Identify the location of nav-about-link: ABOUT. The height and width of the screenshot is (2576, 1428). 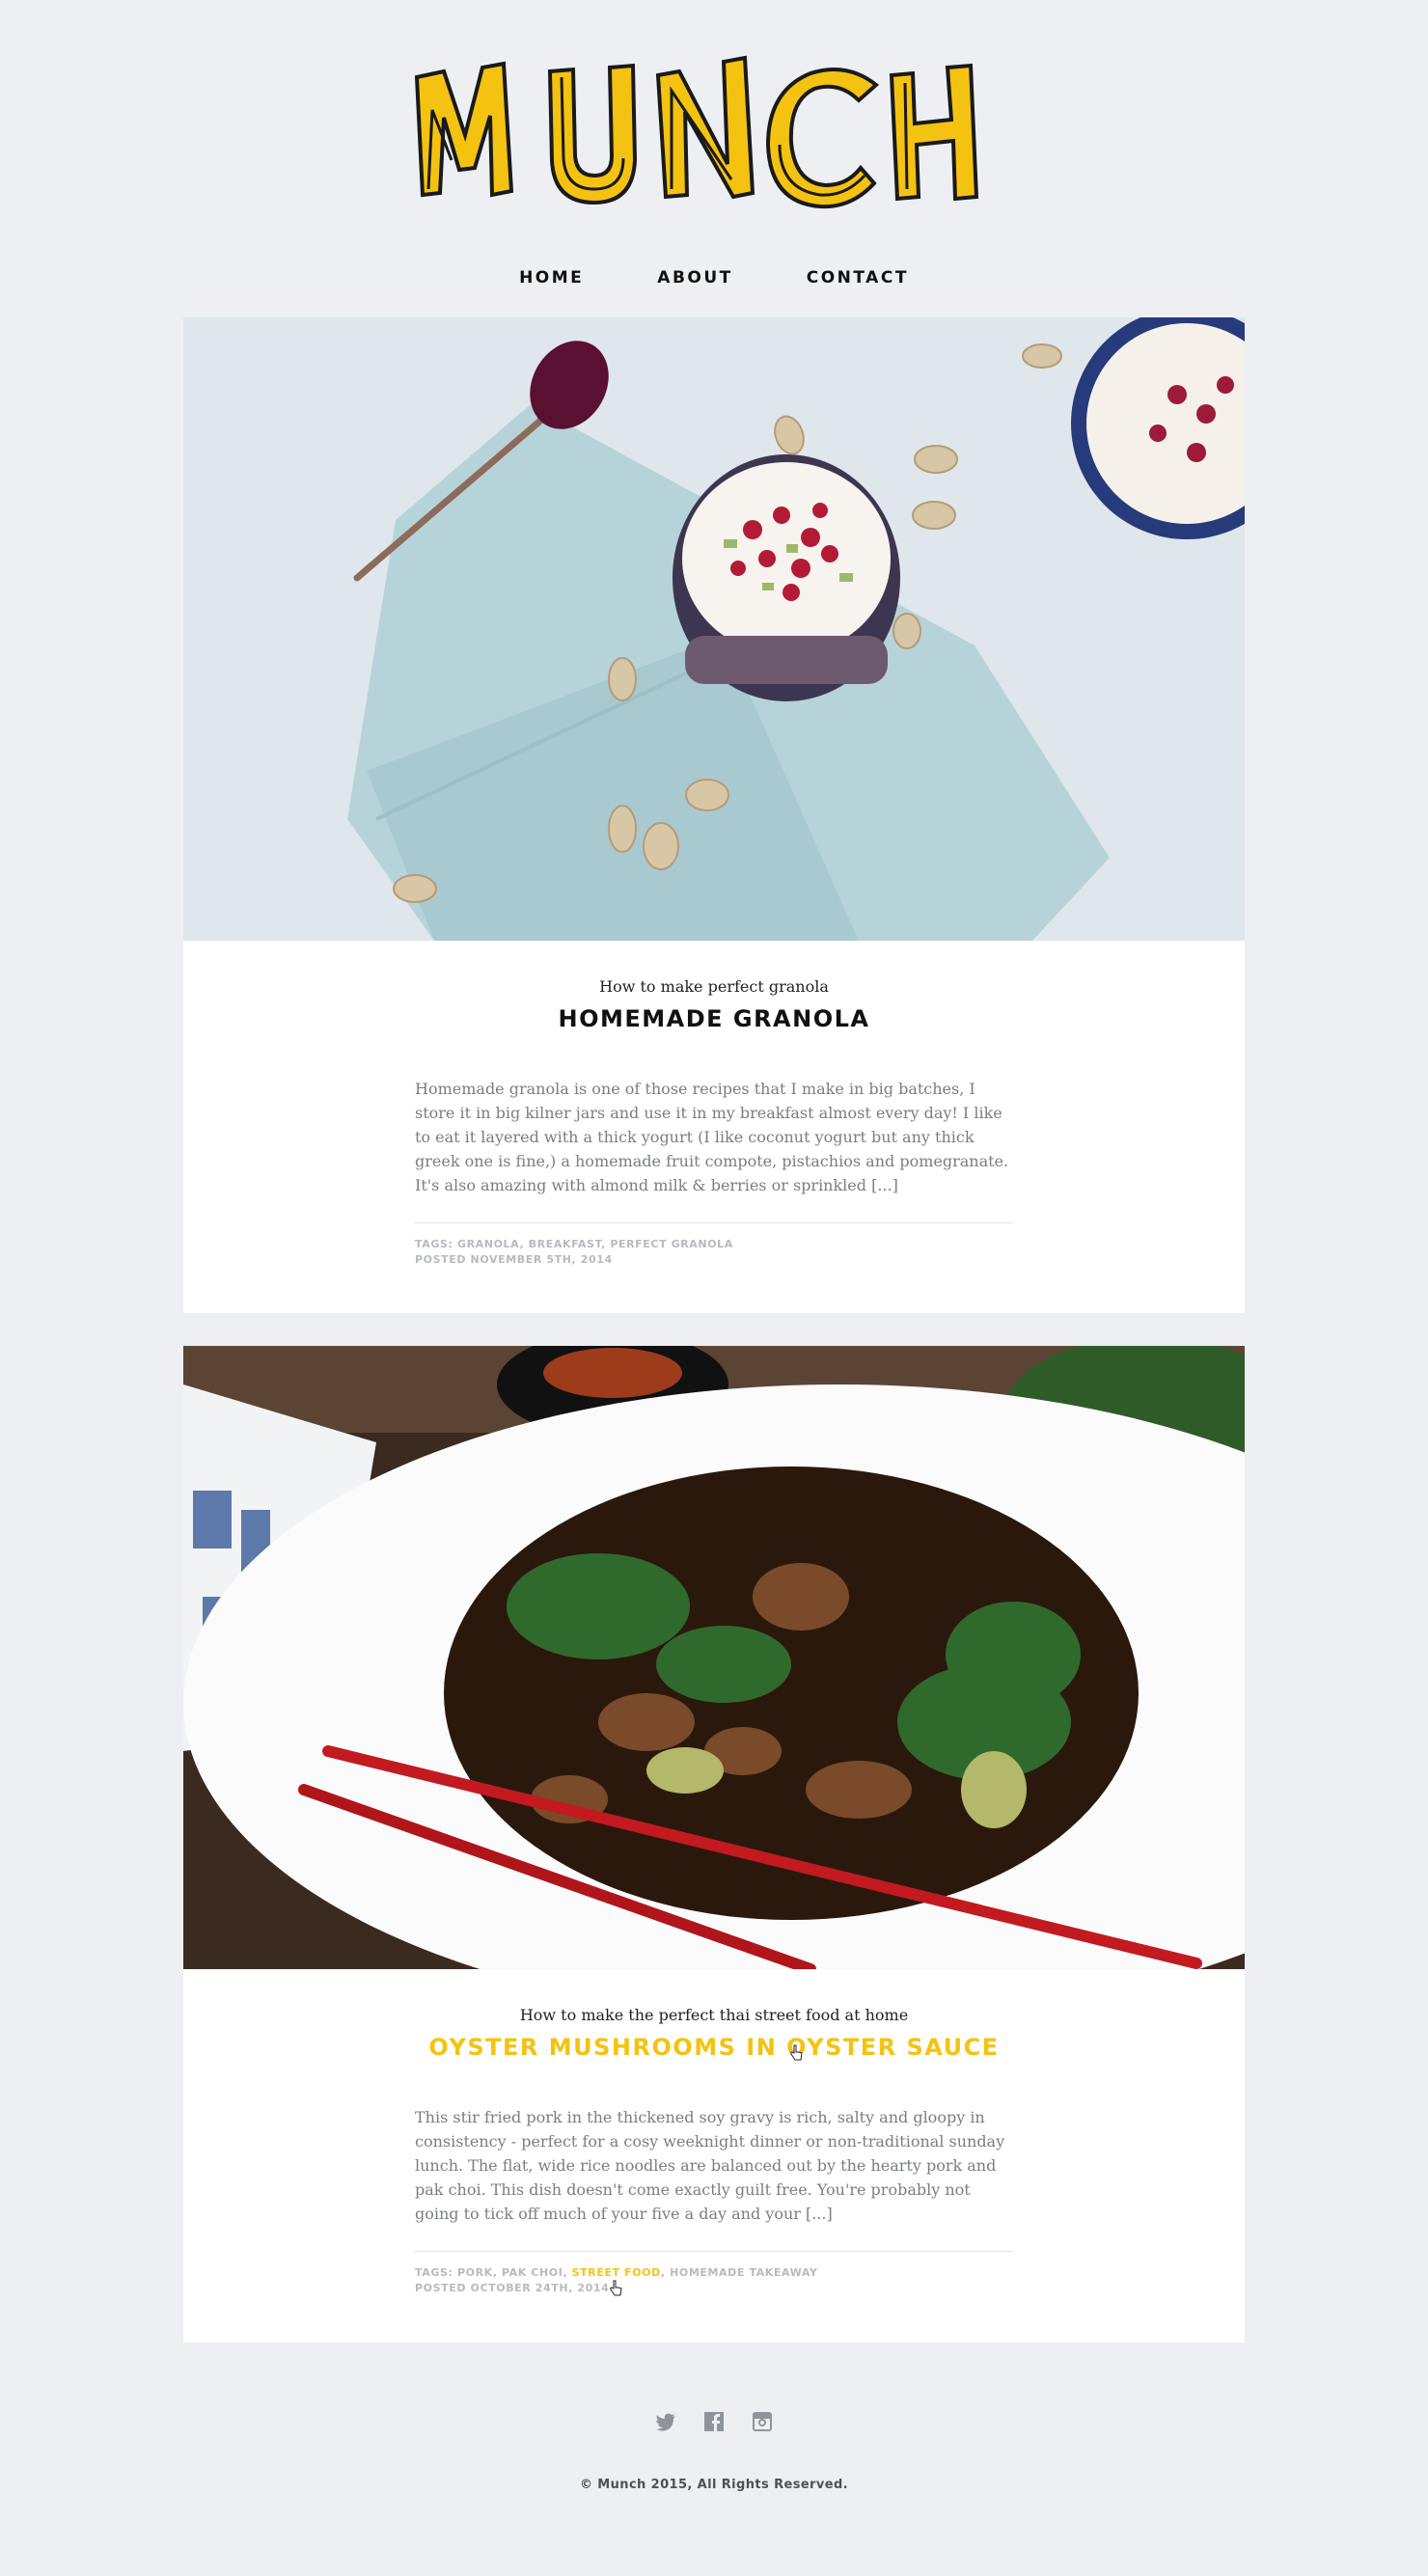
(695, 278).